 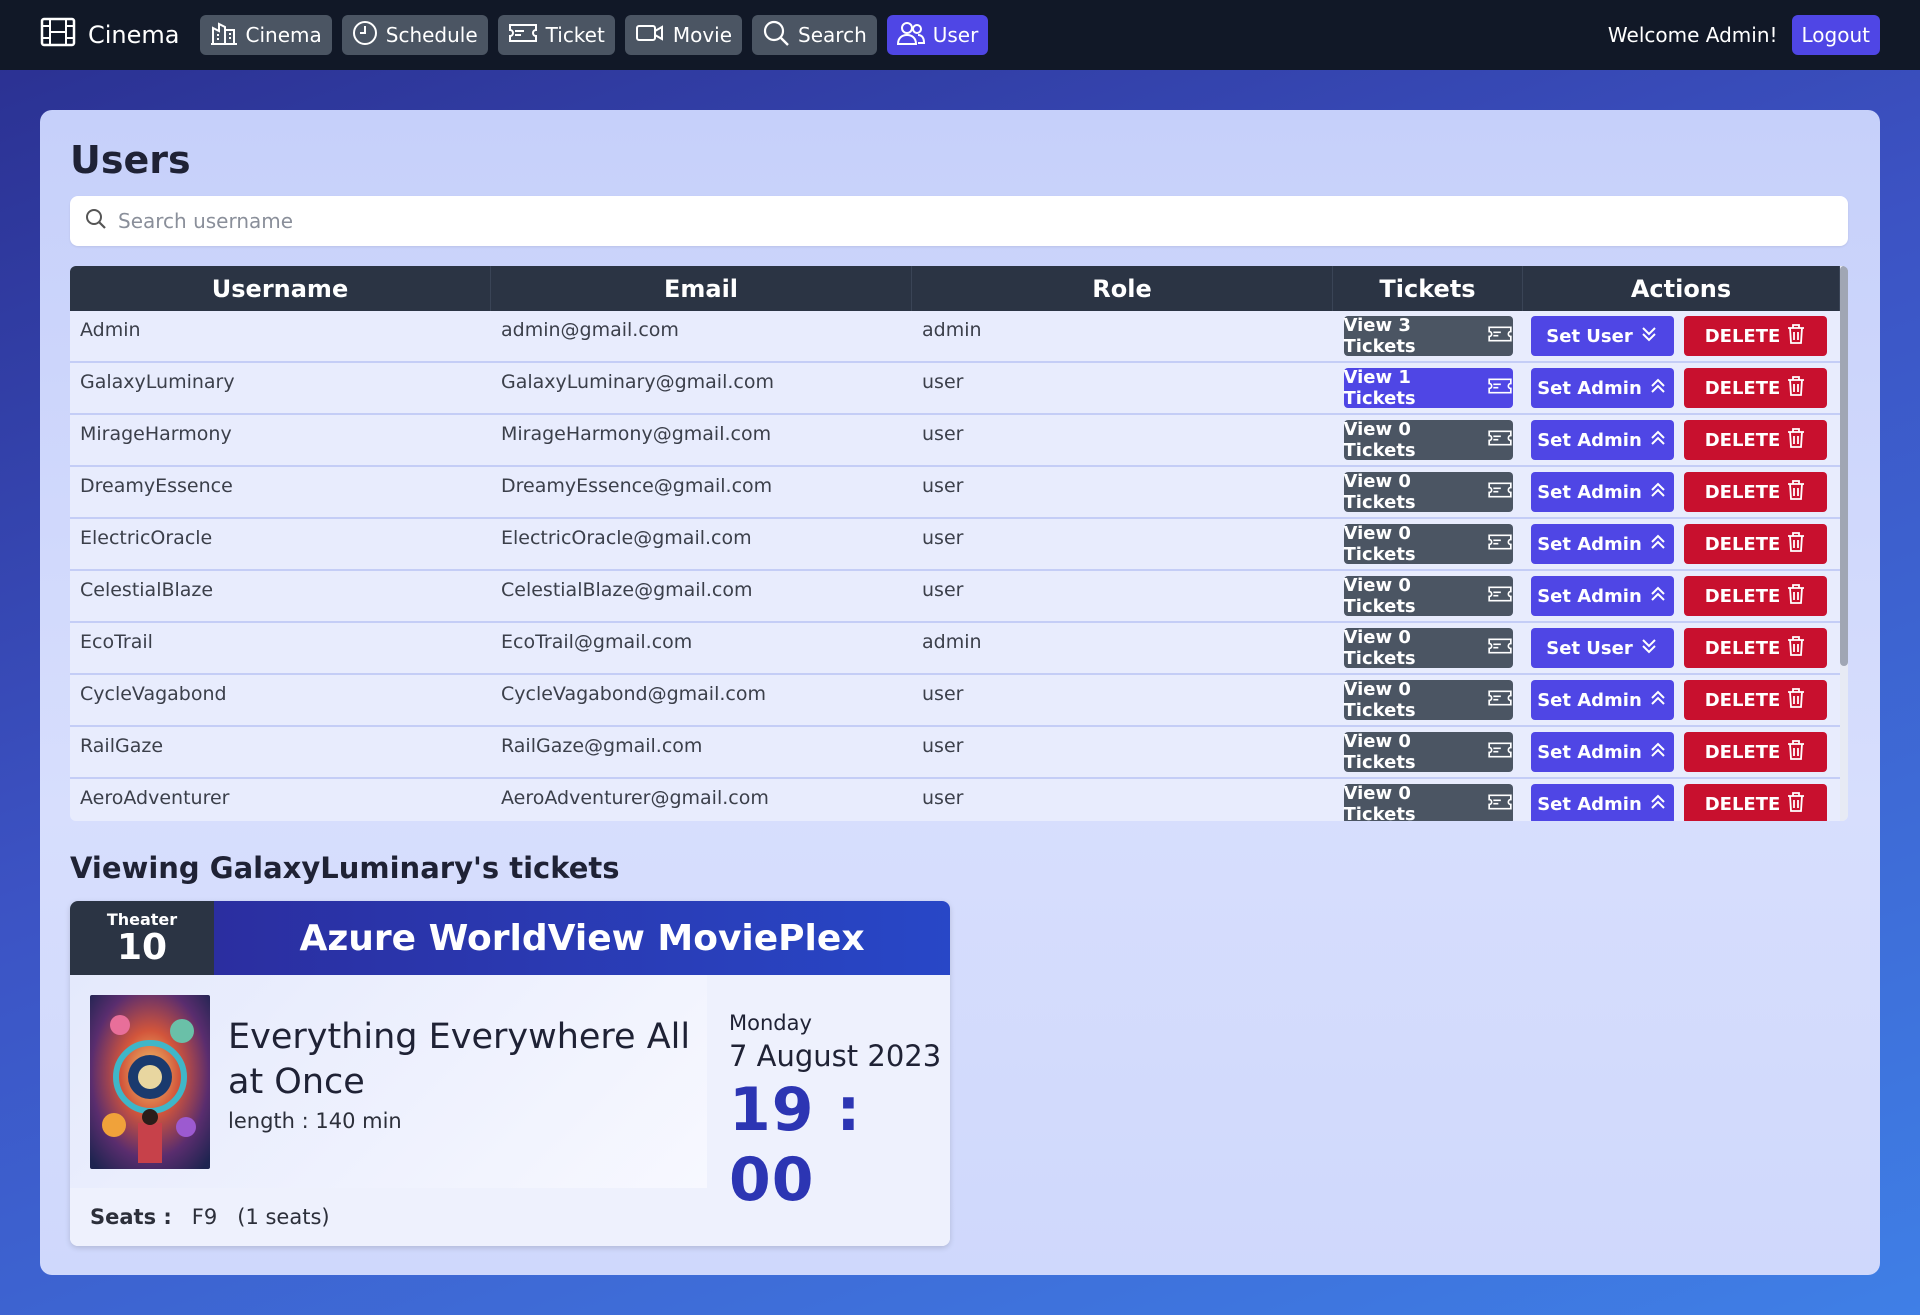 I want to click on search-username-input, so click(x=968, y=221).